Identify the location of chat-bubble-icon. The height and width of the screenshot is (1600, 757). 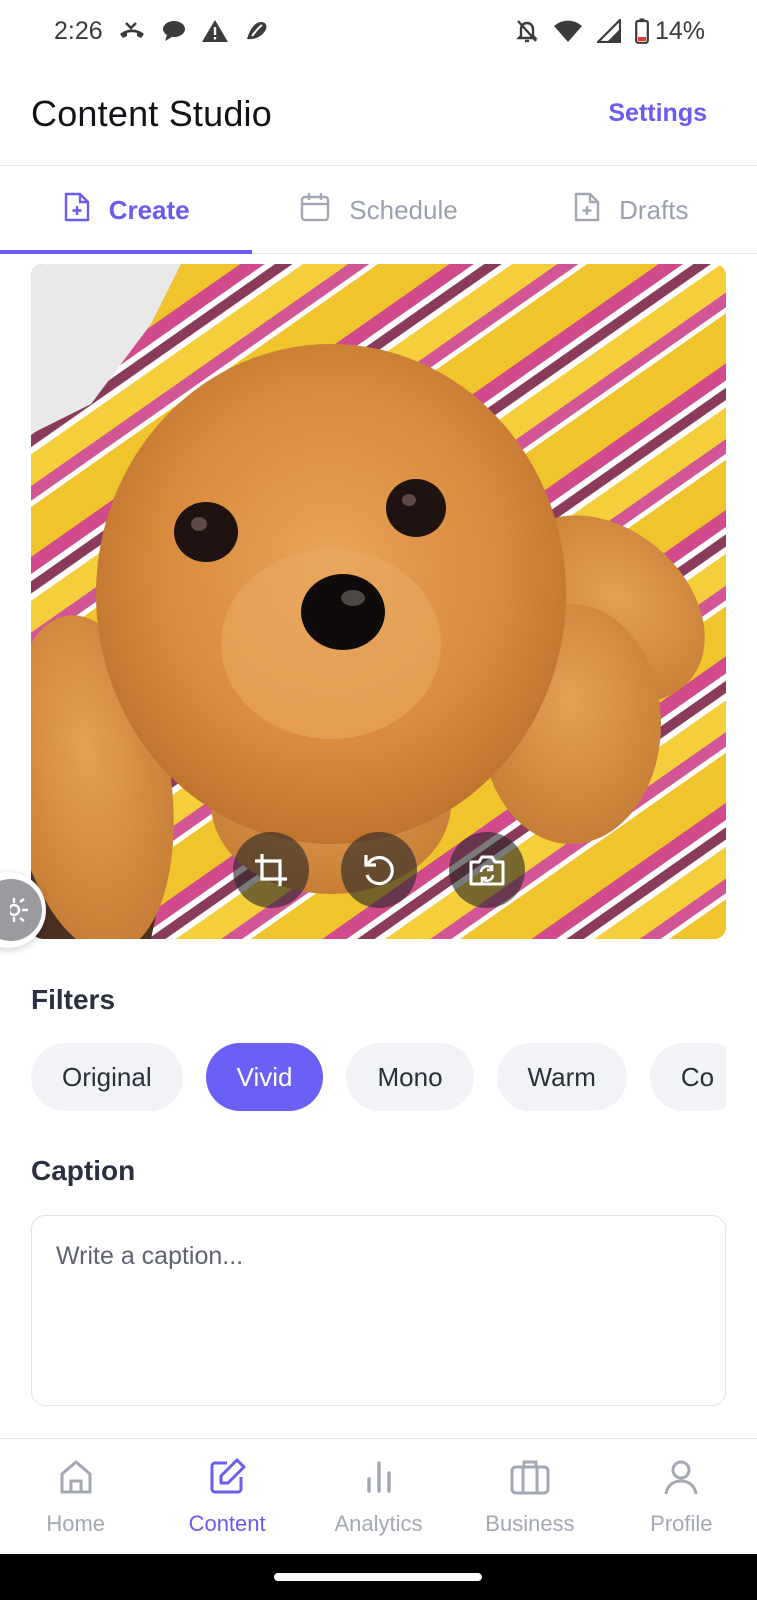
(174, 31).